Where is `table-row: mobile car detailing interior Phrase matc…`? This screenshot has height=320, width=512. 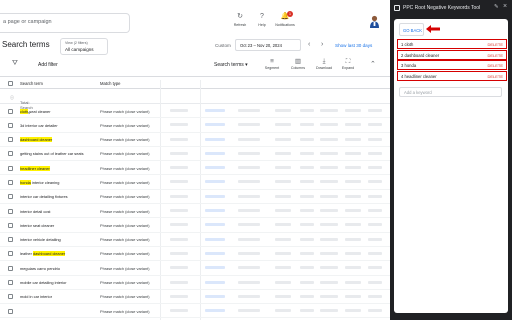
table-row: mobile car detailing interior Phrase matc… is located at coordinates (195, 283).